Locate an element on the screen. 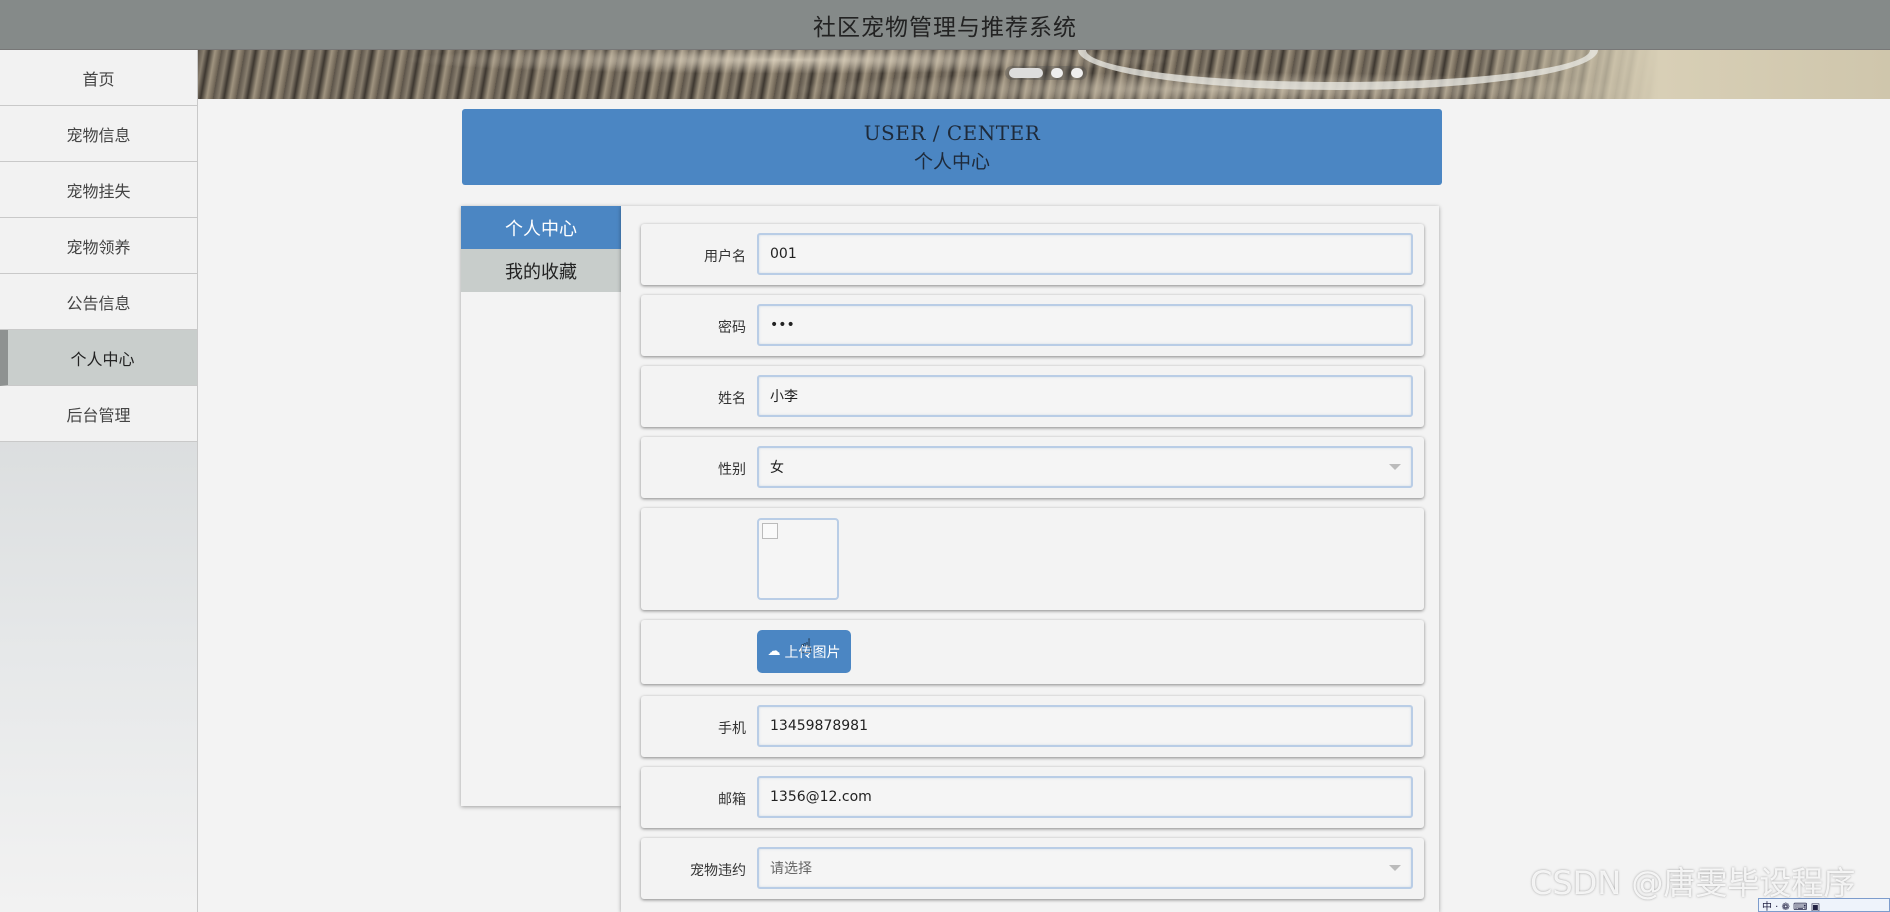 Image resolution: width=1890 pixels, height=912 pixels. username-label: 用户名 is located at coordinates (725, 257).